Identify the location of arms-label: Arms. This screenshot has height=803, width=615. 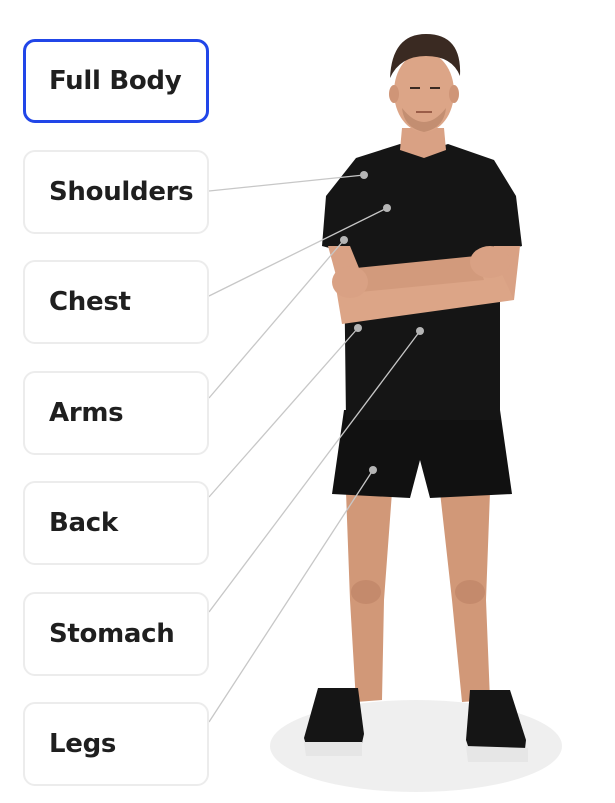
(86, 413).